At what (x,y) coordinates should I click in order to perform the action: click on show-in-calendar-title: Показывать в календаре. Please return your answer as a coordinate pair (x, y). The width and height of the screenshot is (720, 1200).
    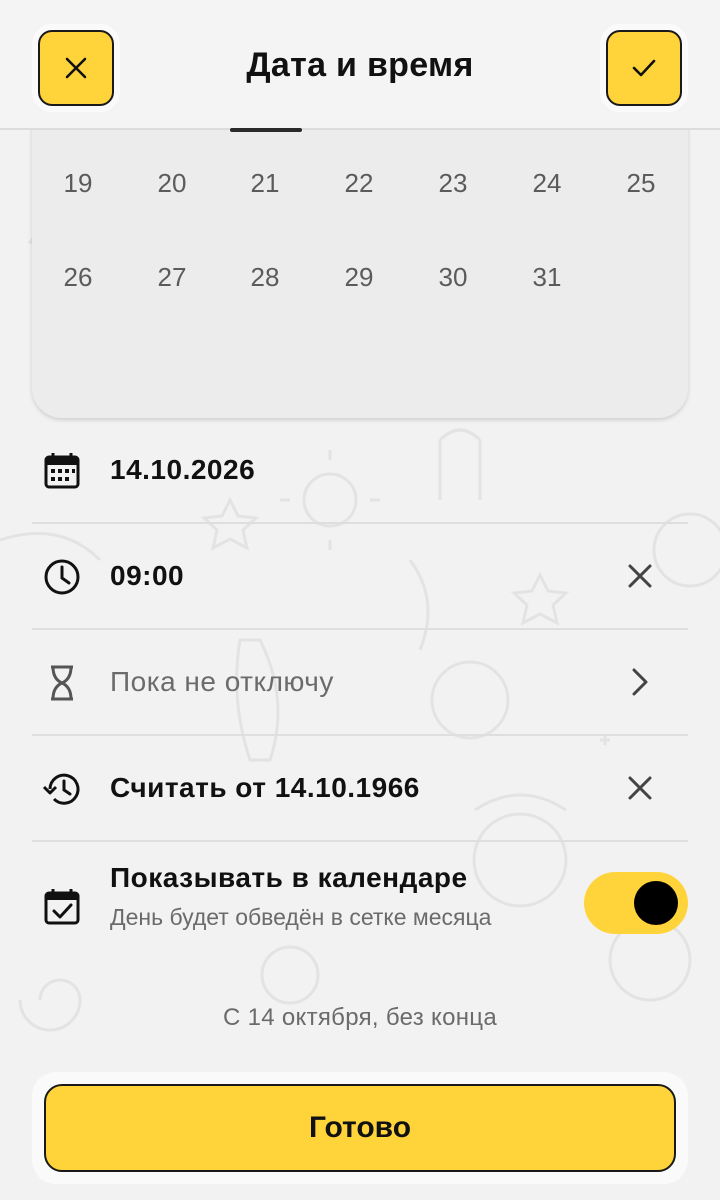
    Looking at the image, I should click on (289, 877).